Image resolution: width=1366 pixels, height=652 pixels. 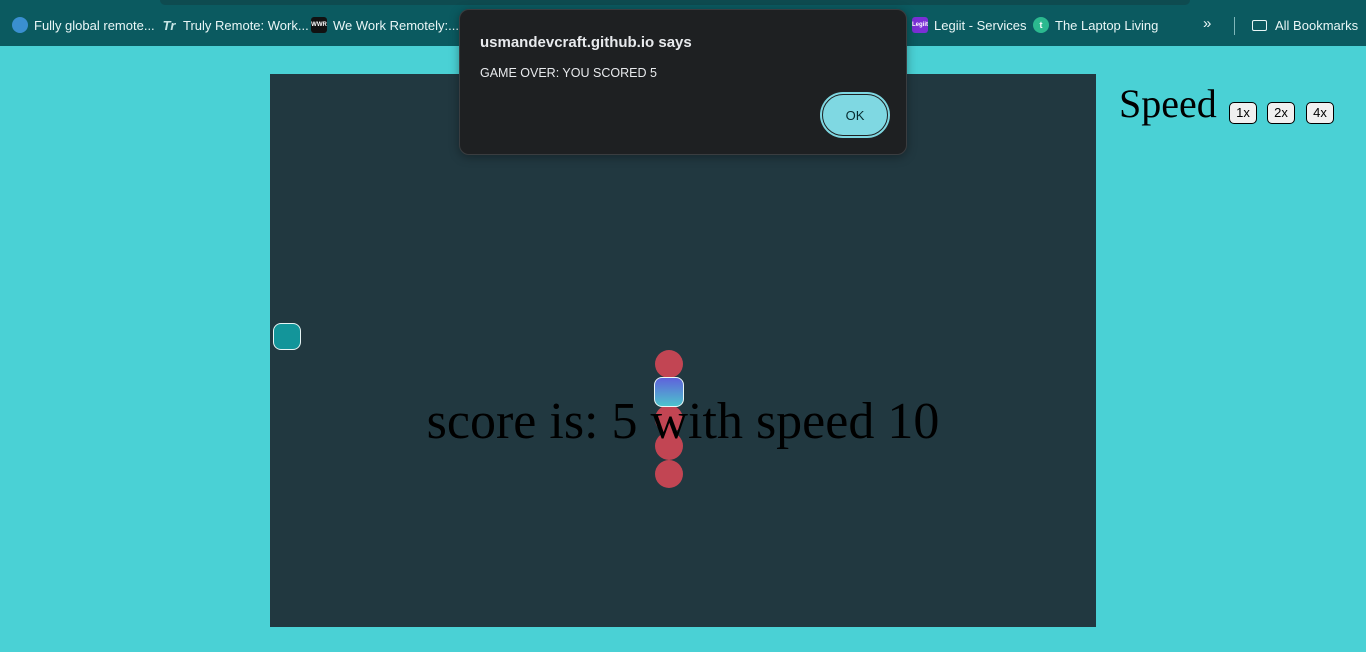 I want to click on bookmarks-divider, so click(x=1234, y=26).